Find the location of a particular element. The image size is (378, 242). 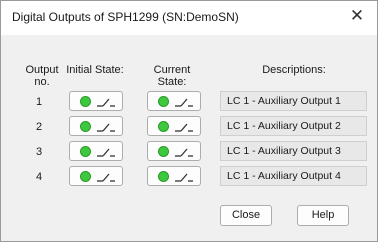

window-title: Digital Outputs of SPH1299 (SN:DemoSN) is located at coordinates (125, 17).